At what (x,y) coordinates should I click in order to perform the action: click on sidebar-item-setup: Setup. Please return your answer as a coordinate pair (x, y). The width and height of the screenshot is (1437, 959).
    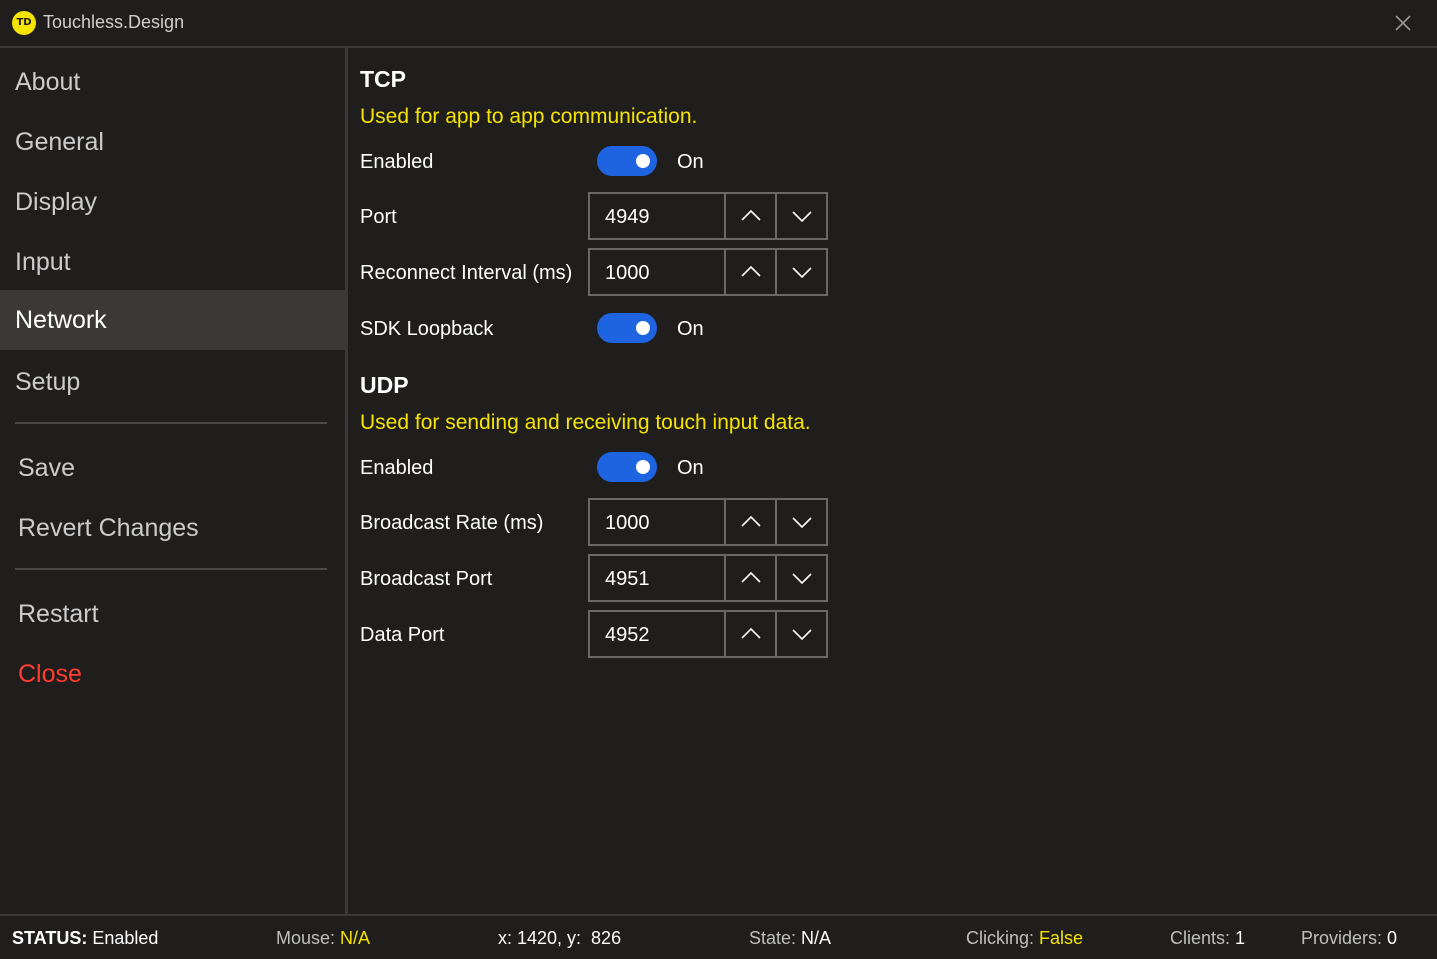
    Looking at the image, I should click on (172, 382).